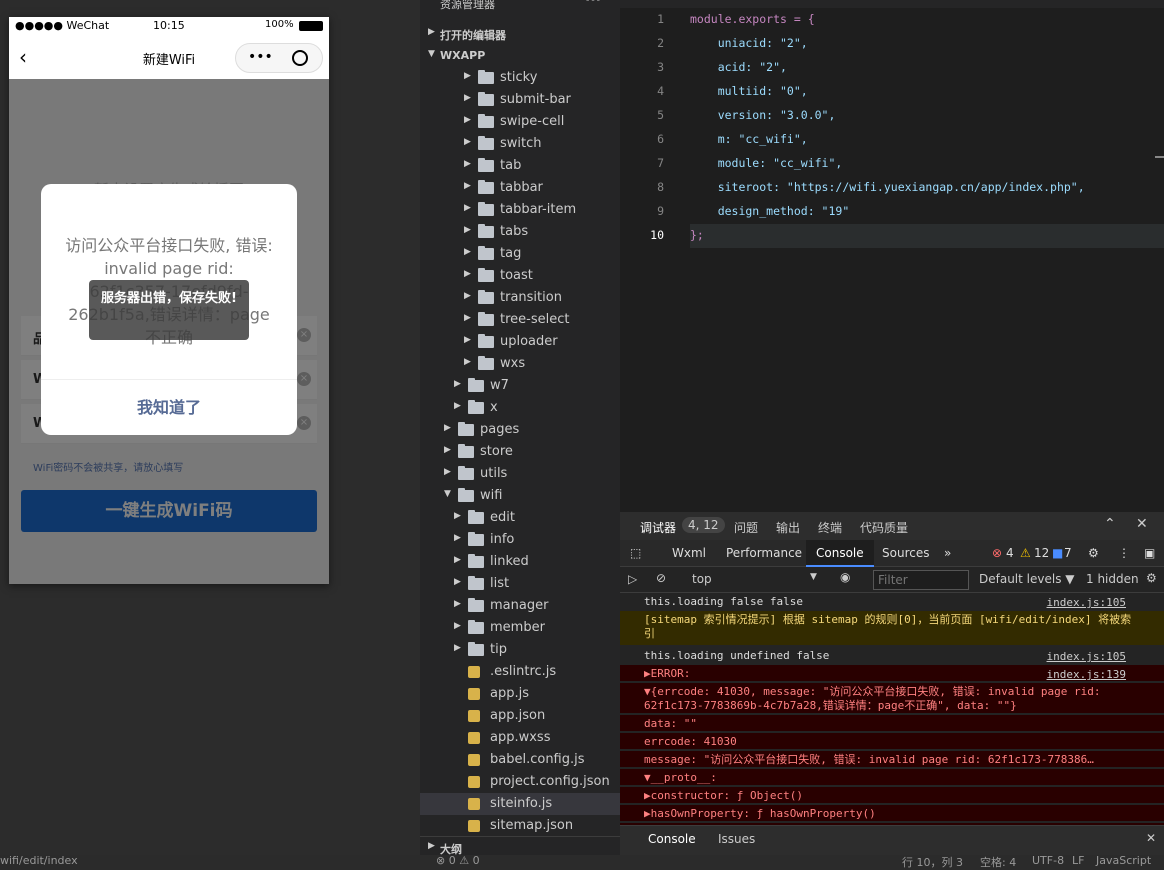  What do you see at coordinates (1057, 553) in the screenshot?
I see `info-count-icon: ■` at bounding box center [1057, 553].